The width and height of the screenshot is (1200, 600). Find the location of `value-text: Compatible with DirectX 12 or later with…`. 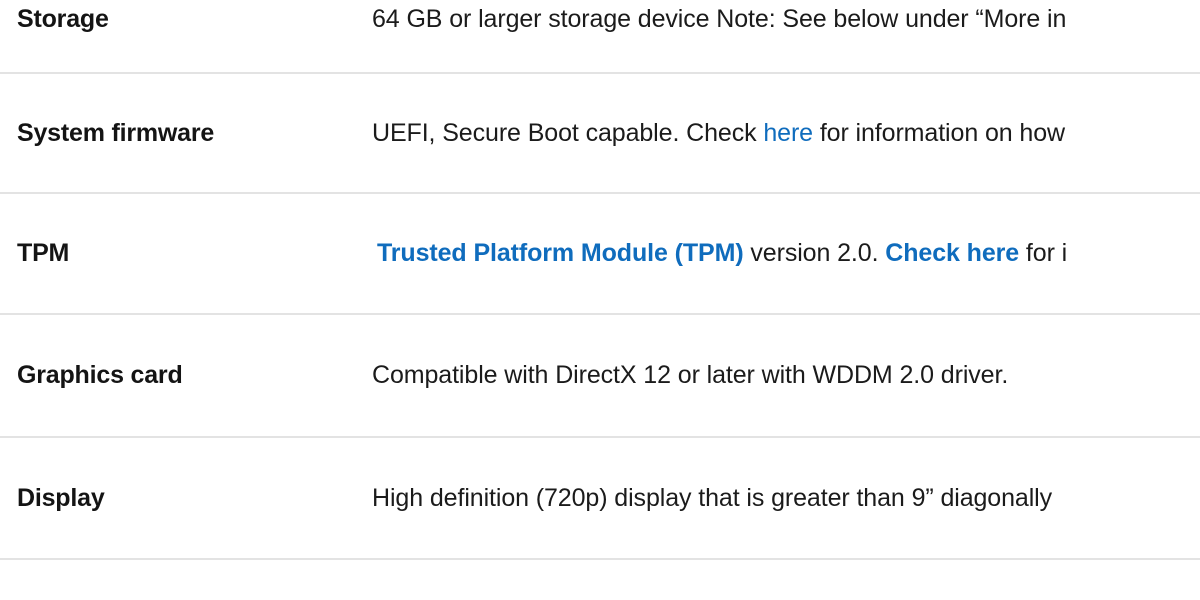

value-text: Compatible with DirectX 12 or later with… is located at coordinates (690, 375).